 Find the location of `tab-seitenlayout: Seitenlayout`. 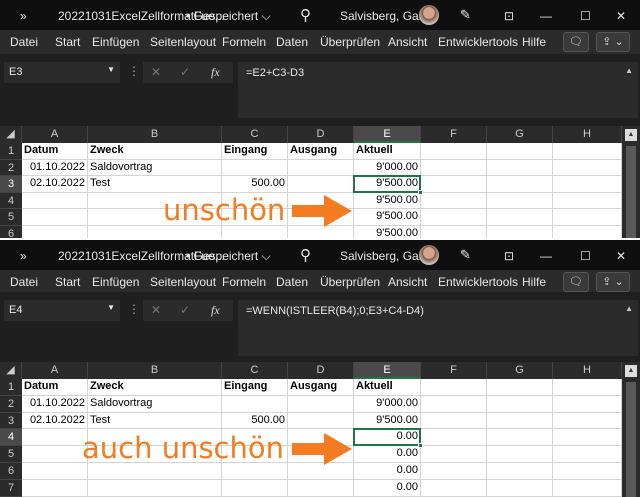

tab-seitenlayout: Seitenlayout is located at coordinates (183, 282).